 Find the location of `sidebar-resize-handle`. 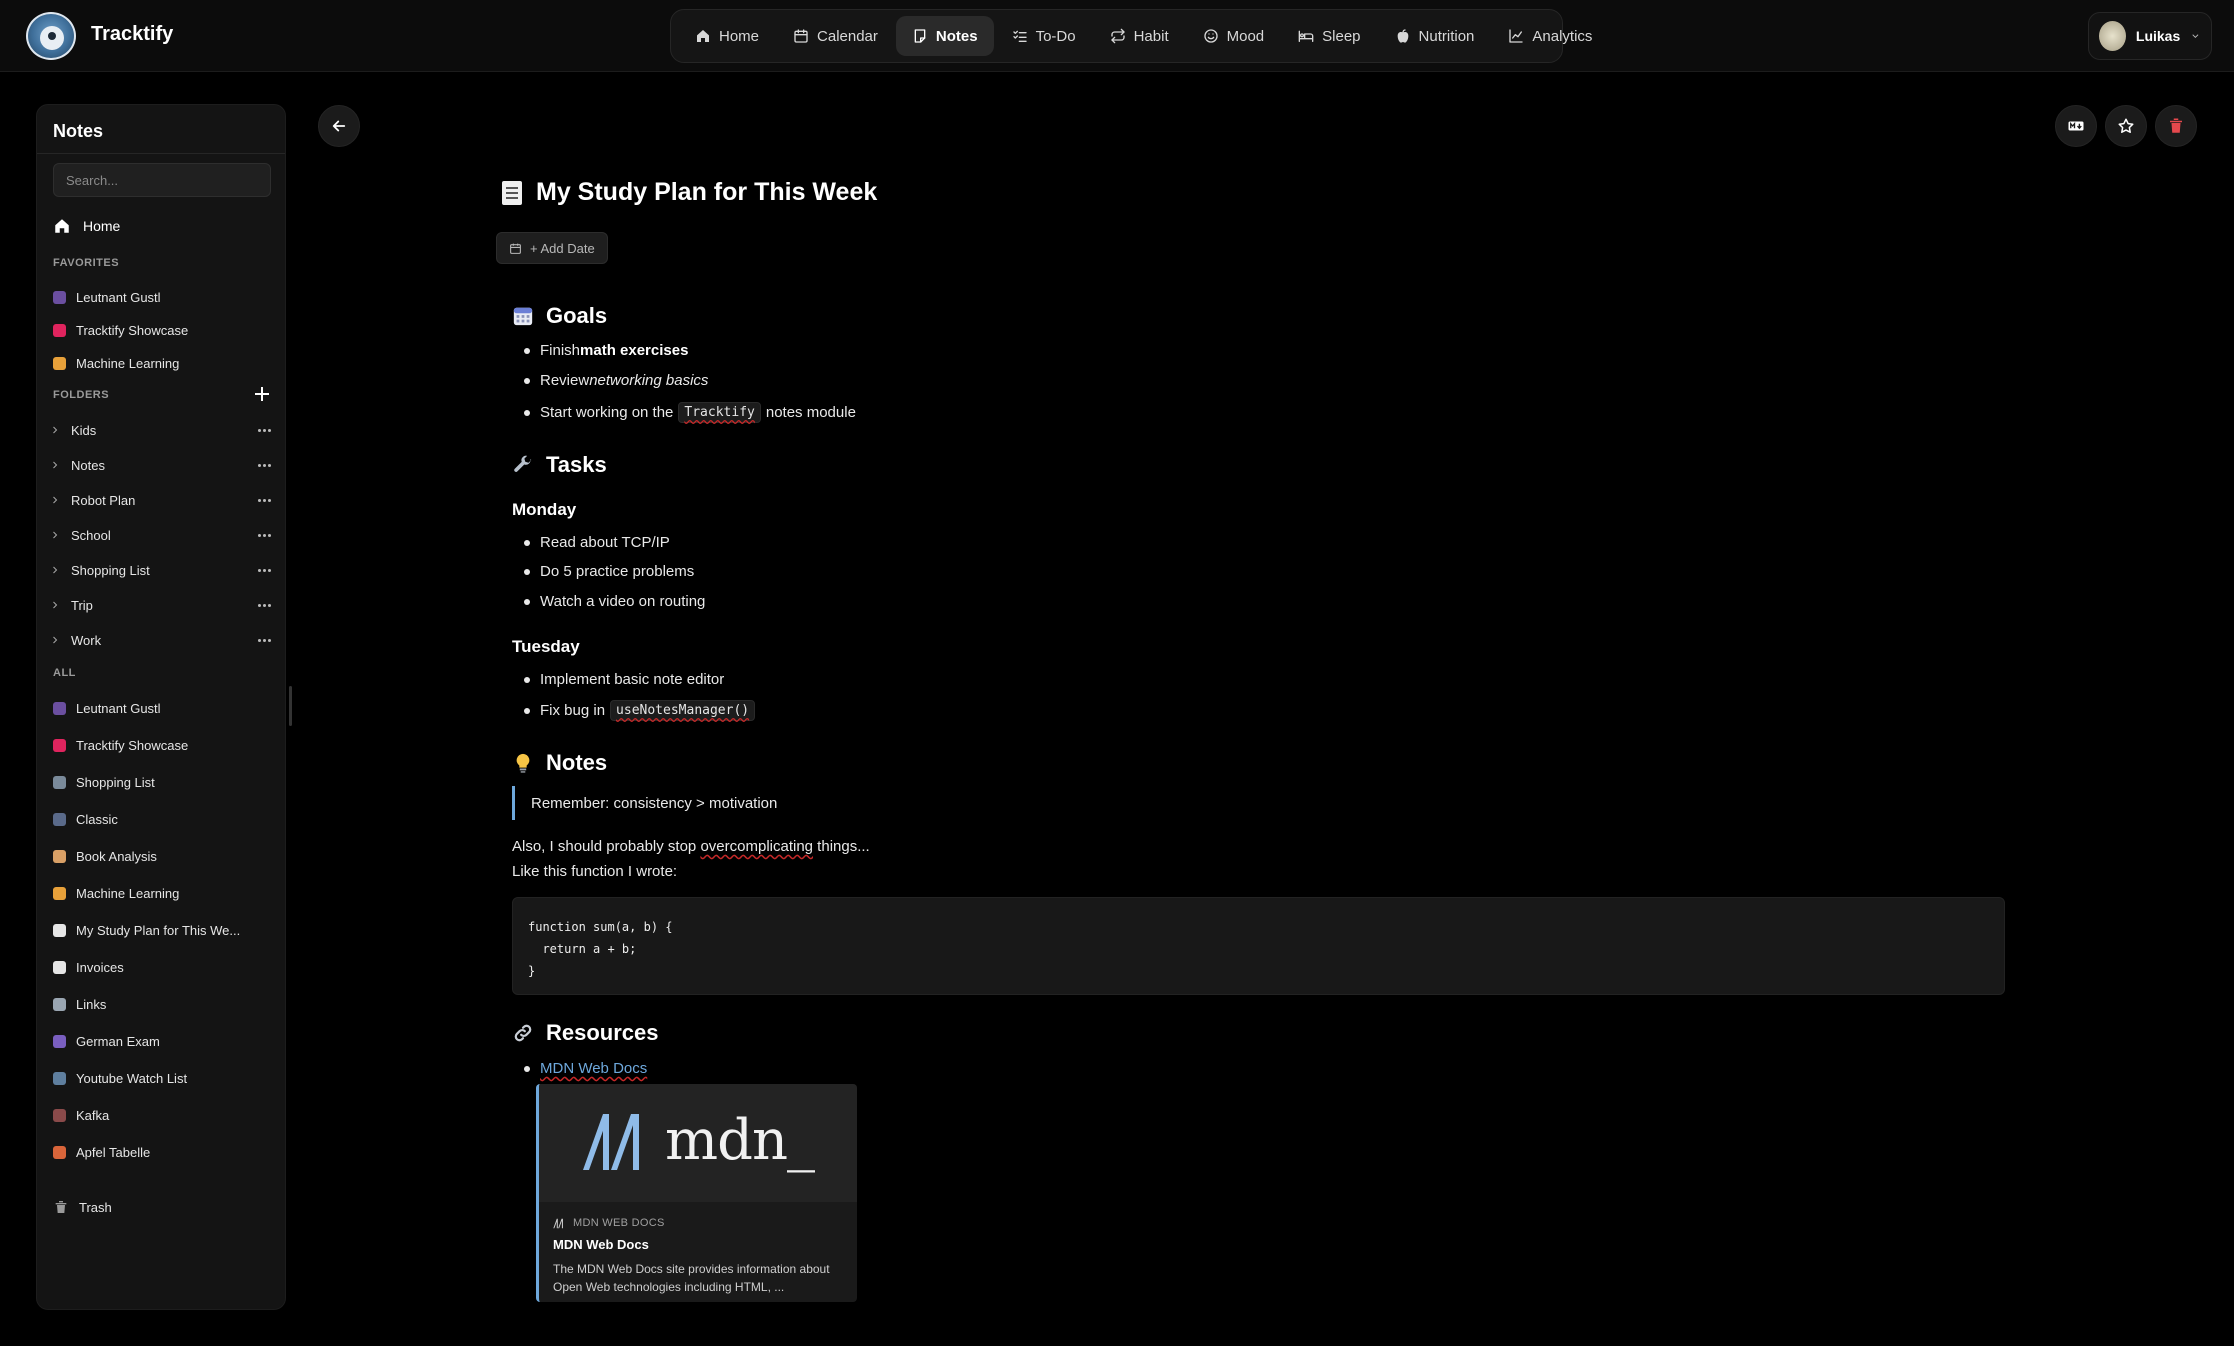

sidebar-resize-handle is located at coordinates (290, 706).